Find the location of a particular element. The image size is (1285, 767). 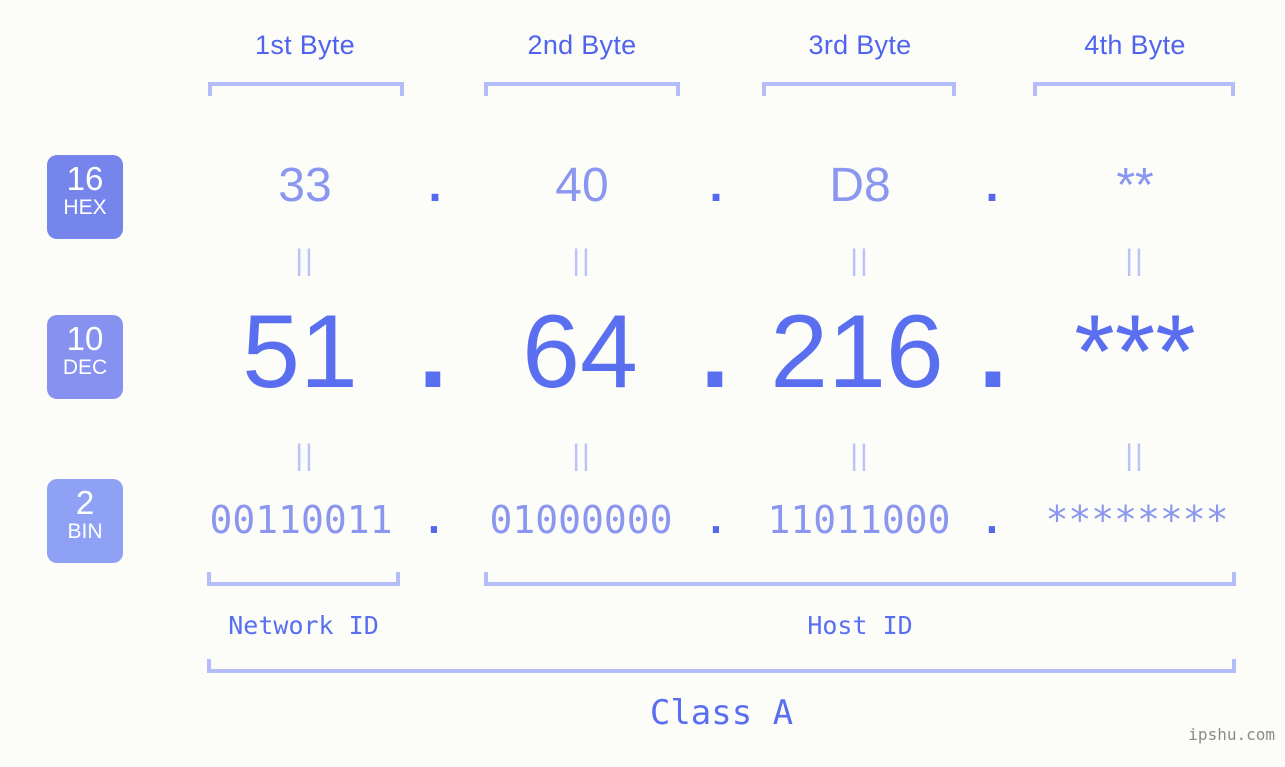

hex-value-byte-3: D8 is located at coordinates (860, 185).